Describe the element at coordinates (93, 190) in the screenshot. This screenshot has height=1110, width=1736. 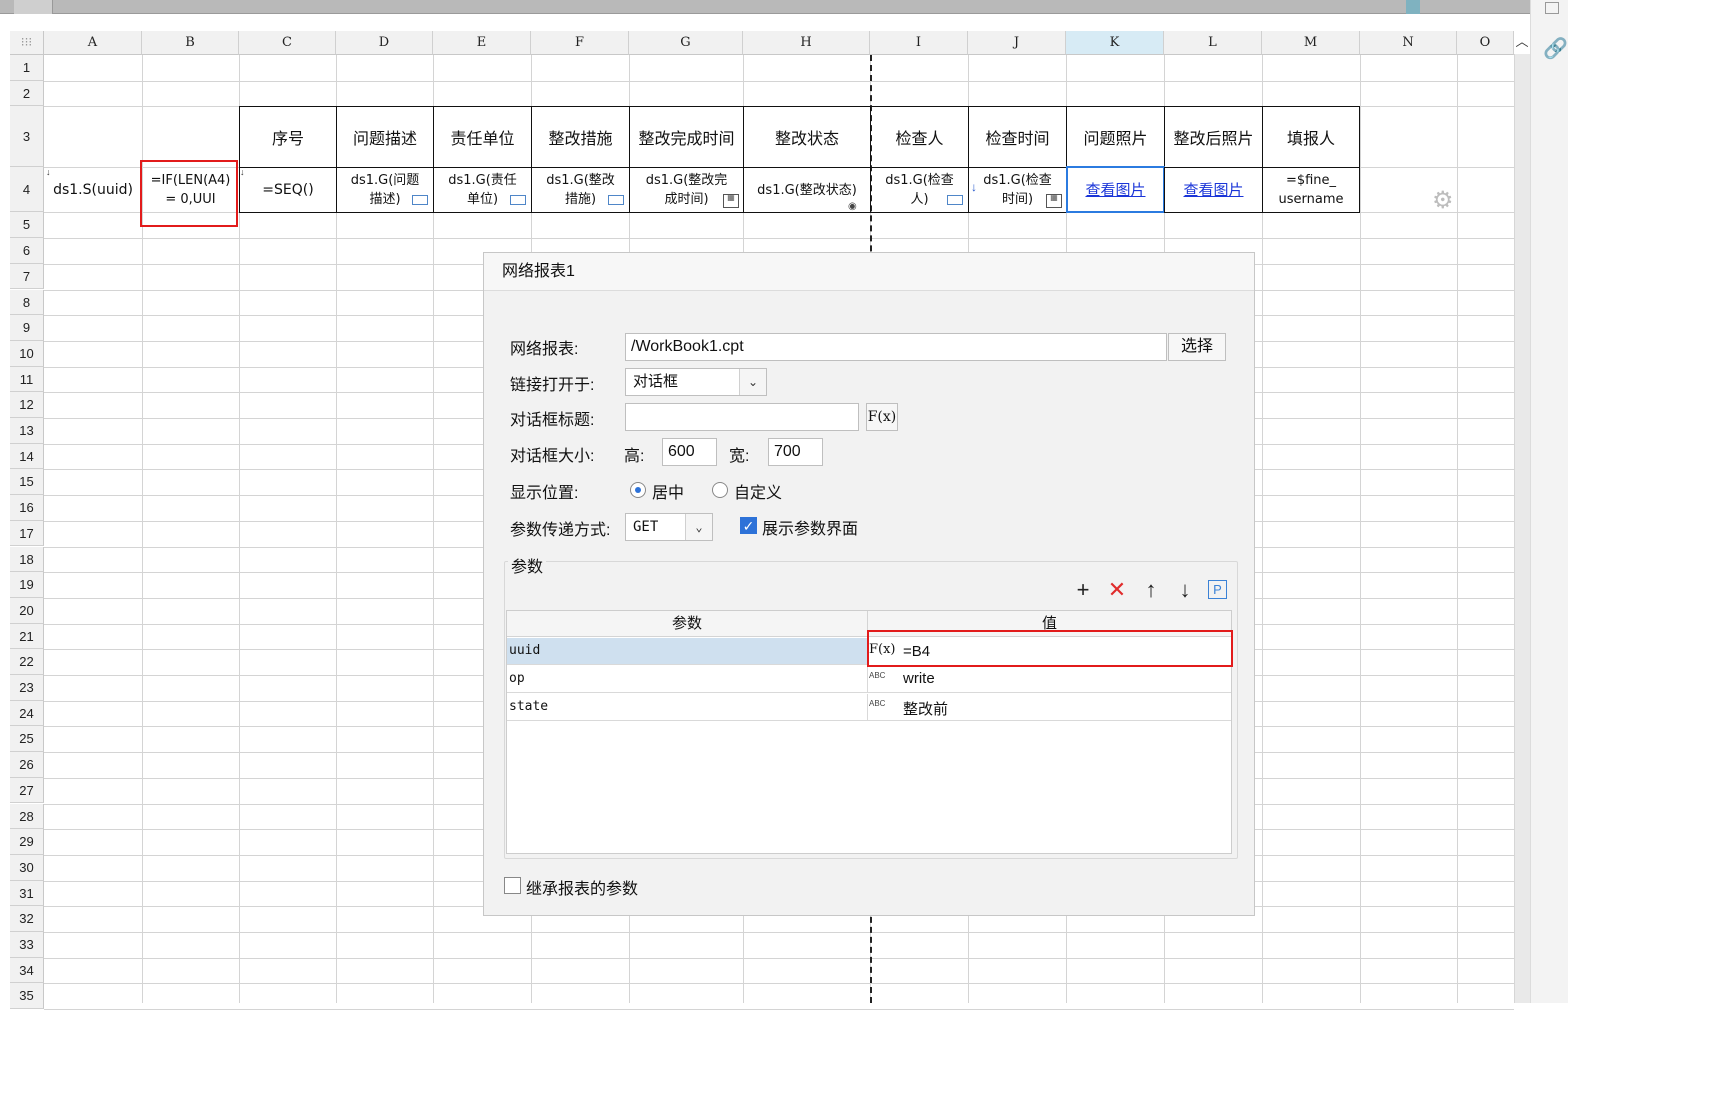
I see `cell-a4: ds1.S(uuid)` at that location.